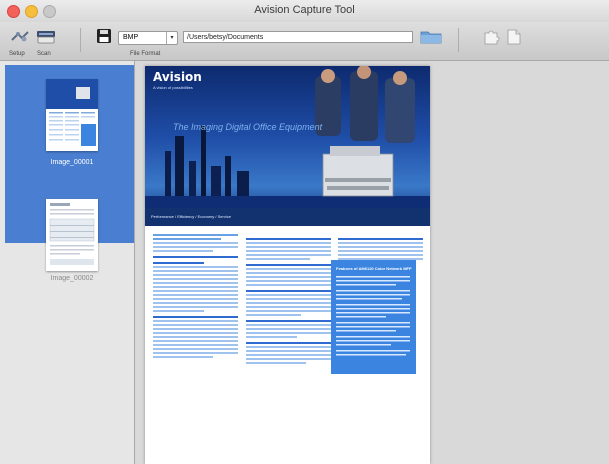 The width and height of the screenshot is (609, 464). I want to click on floppy-disk-icon, so click(104, 36).